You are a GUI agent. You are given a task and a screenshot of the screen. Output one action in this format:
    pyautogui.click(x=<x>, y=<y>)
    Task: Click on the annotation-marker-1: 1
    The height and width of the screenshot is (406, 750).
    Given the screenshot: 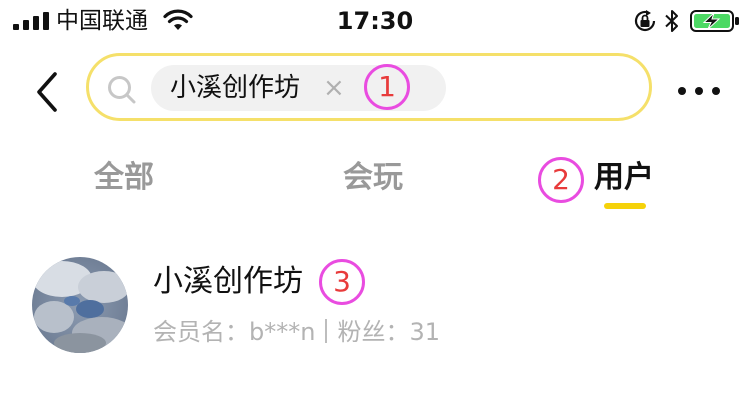 What is the action you would take?
    pyautogui.click(x=387, y=87)
    